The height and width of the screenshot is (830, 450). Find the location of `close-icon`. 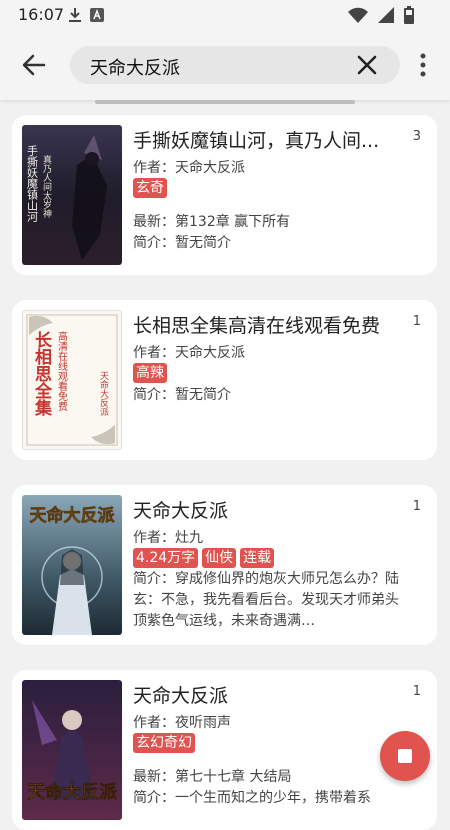

close-icon is located at coordinates (367, 65).